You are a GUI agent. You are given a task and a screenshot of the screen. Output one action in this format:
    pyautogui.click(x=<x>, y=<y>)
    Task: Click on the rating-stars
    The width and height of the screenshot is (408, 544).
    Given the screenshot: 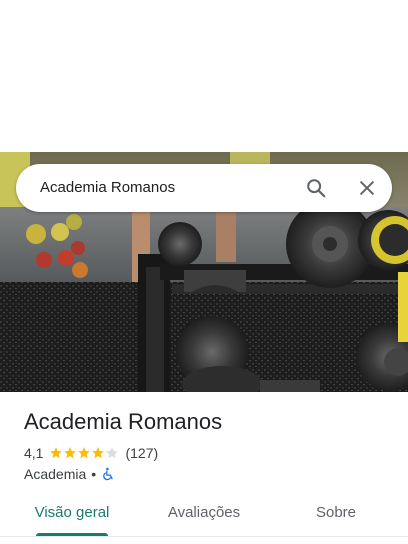 What is the action you would take?
    pyautogui.click(x=84, y=453)
    